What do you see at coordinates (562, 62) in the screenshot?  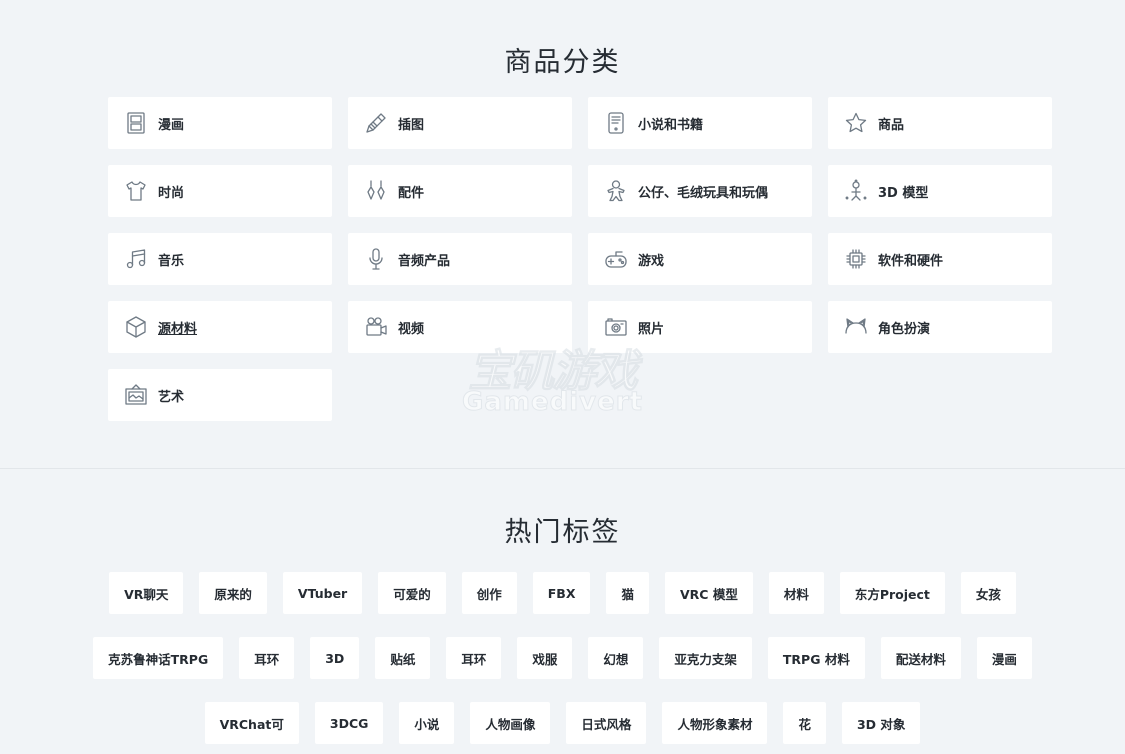 I see `categories-title: 商品分类` at bounding box center [562, 62].